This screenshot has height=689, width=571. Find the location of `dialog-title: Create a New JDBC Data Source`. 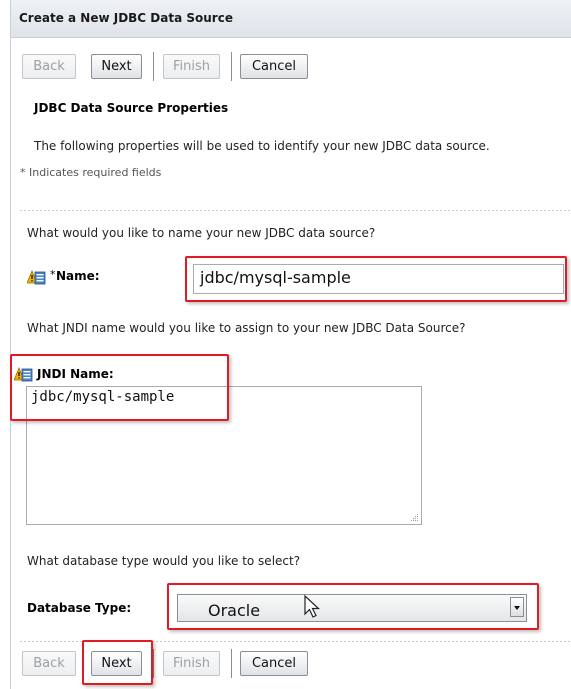

dialog-title: Create a New JDBC Data Source is located at coordinates (126, 18).